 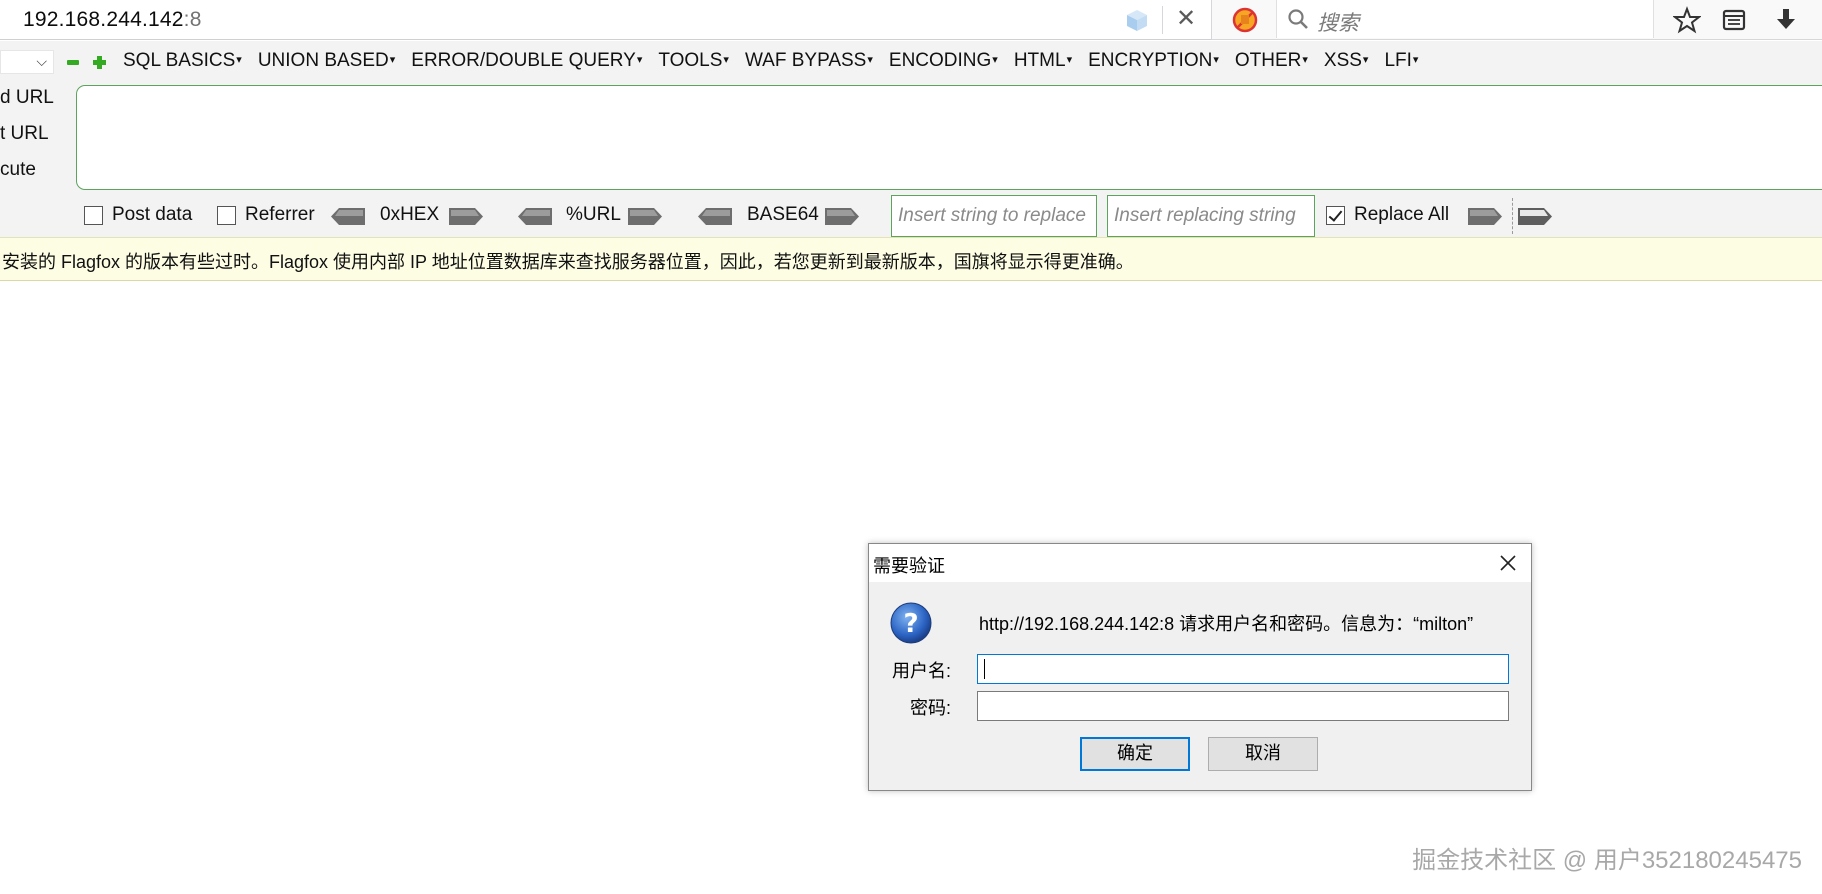 I want to click on address-url: 192.168.244.142:8, so click(x=112, y=20).